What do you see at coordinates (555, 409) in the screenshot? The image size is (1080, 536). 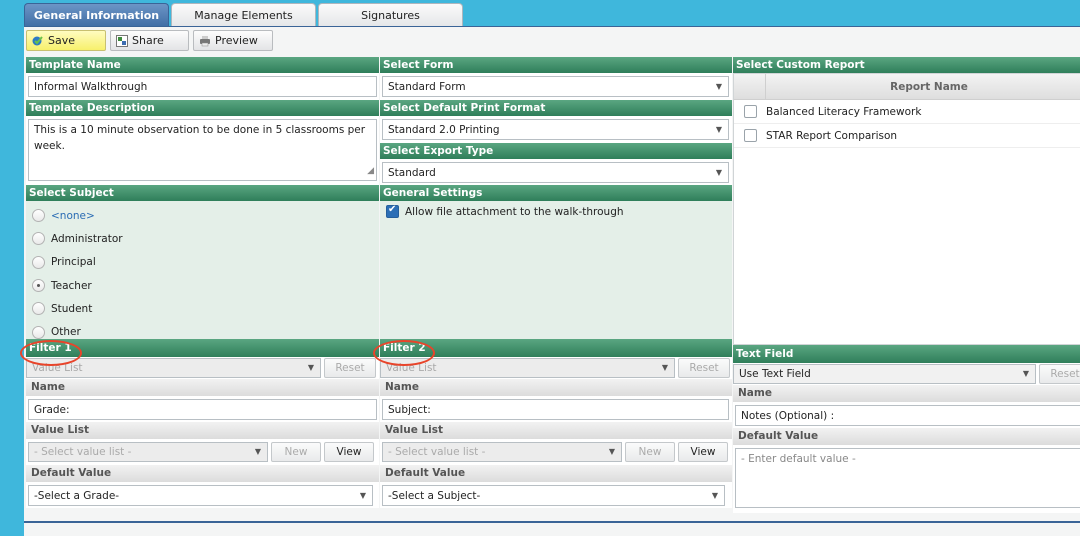 I see `filter2-name-input: Subject:` at bounding box center [555, 409].